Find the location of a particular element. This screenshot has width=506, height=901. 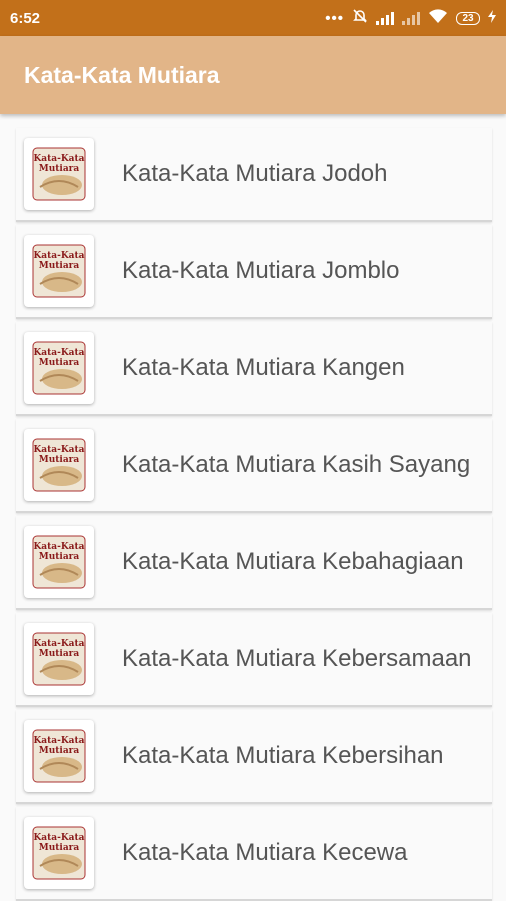

list-item-label: Kata-Kata Mutiara Kebahagiaan is located at coordinates (293, 561).